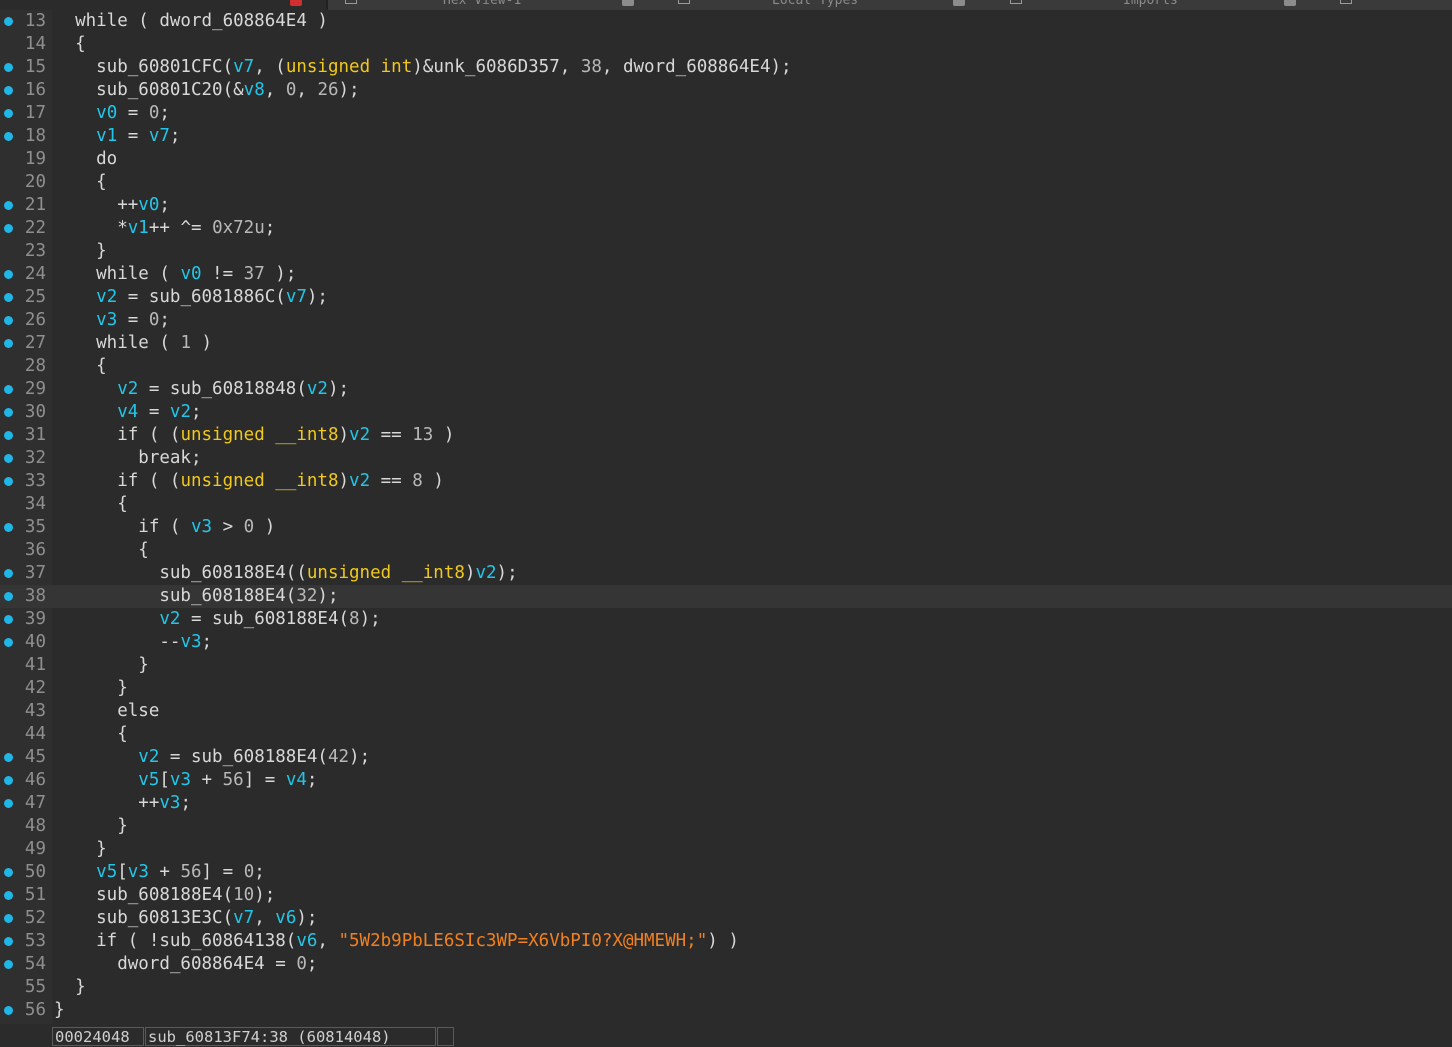 The height and width of the screenshot is (1047, 1452). Describe the element at coordinates (726, 159) in the screenshot. I see `code-line: 19 do` at that location.